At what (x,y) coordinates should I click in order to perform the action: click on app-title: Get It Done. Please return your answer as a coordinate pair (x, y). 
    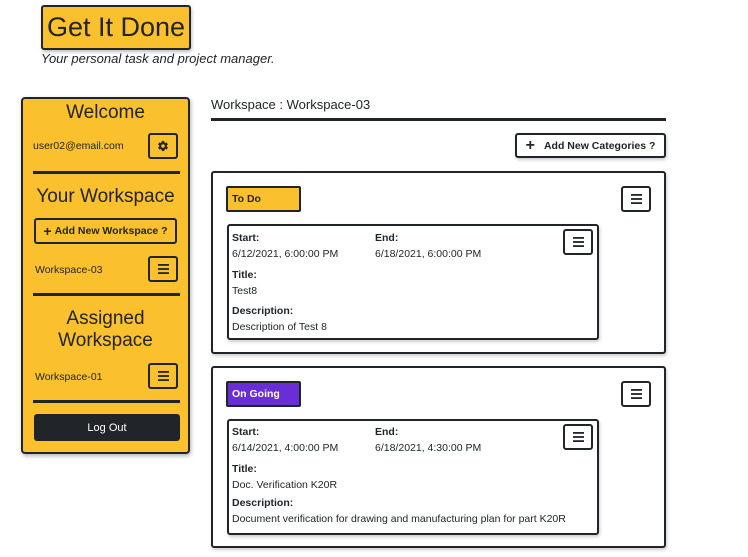
    Looking at the image, I should click on (116, 27).